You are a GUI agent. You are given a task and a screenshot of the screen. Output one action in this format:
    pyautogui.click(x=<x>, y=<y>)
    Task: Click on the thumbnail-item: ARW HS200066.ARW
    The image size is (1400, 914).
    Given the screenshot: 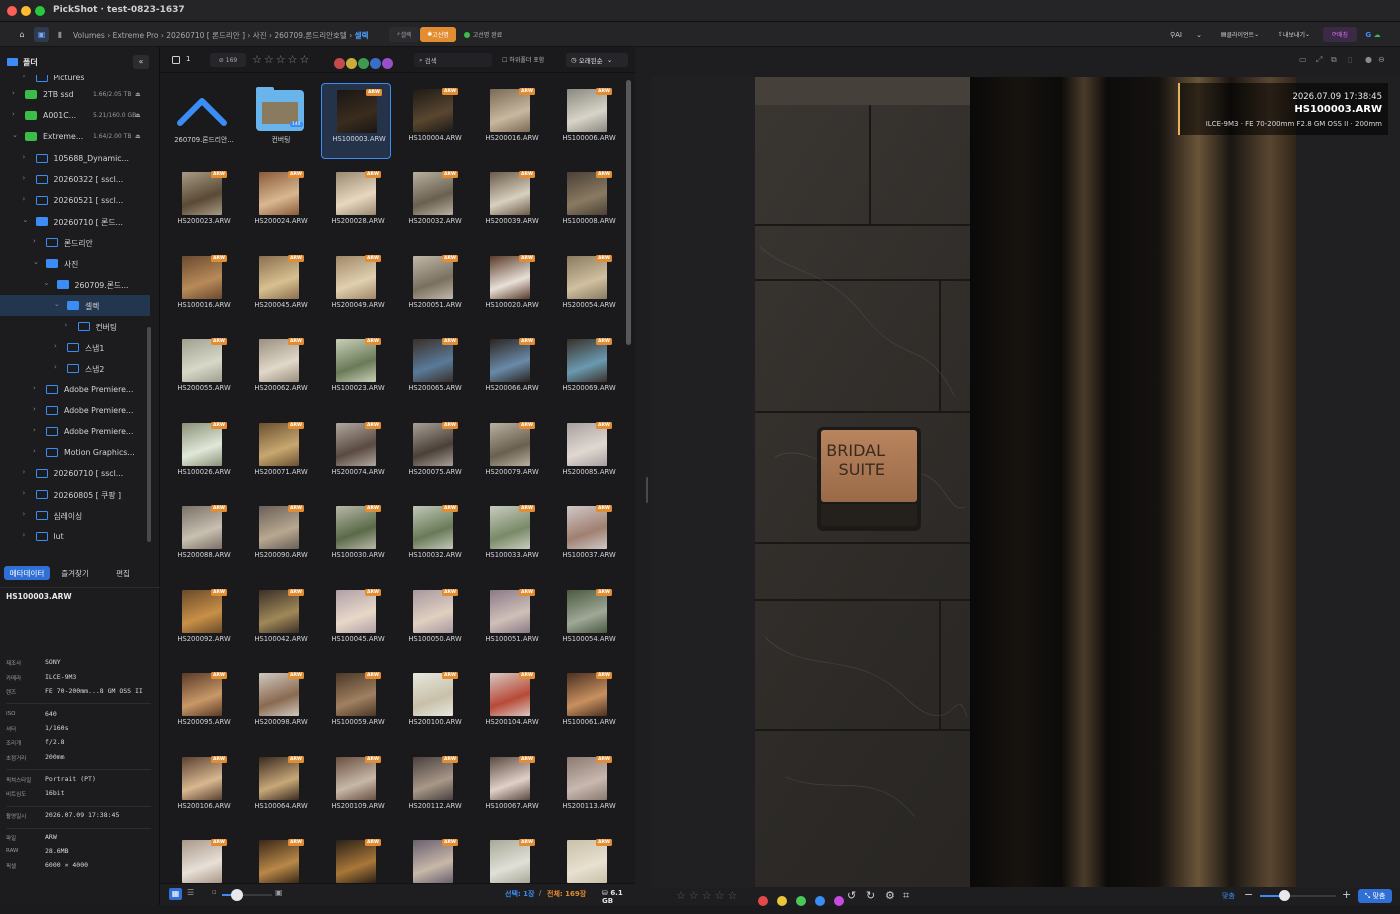 What is the action you would take?
    pyautogui.click(x=510, y=373)
    